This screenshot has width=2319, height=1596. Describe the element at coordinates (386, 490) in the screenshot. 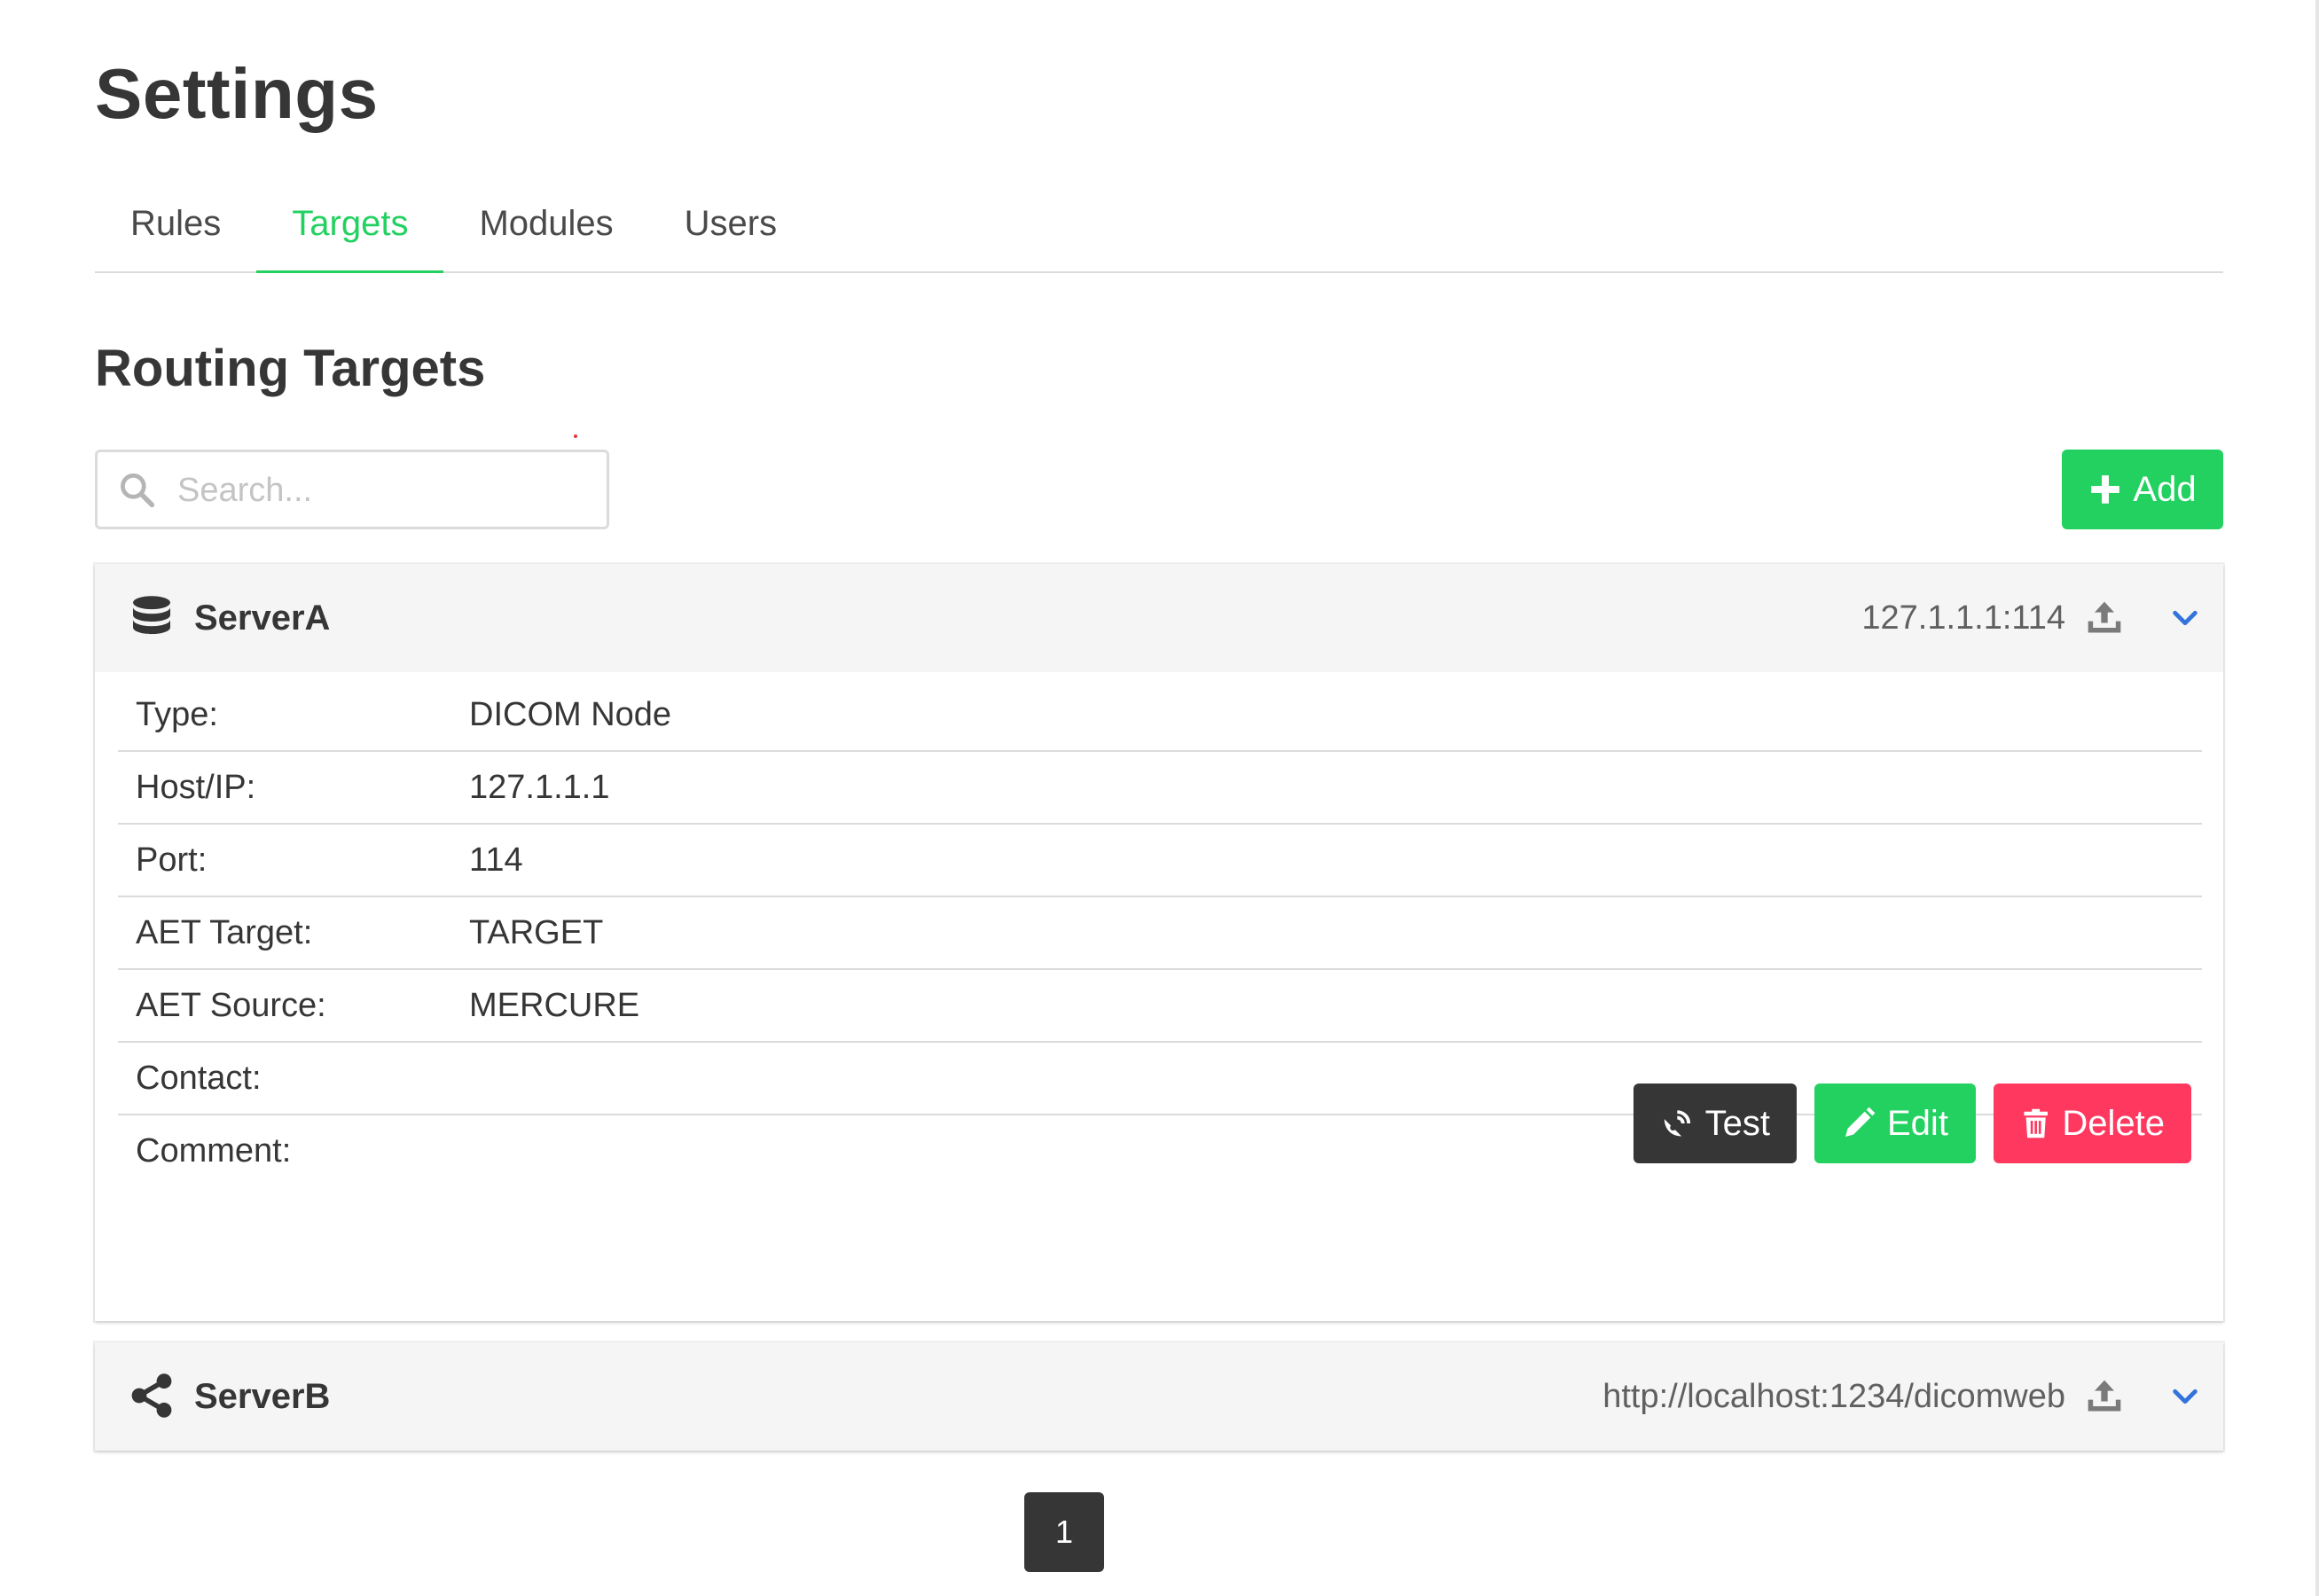

I see `search-input` at that location.